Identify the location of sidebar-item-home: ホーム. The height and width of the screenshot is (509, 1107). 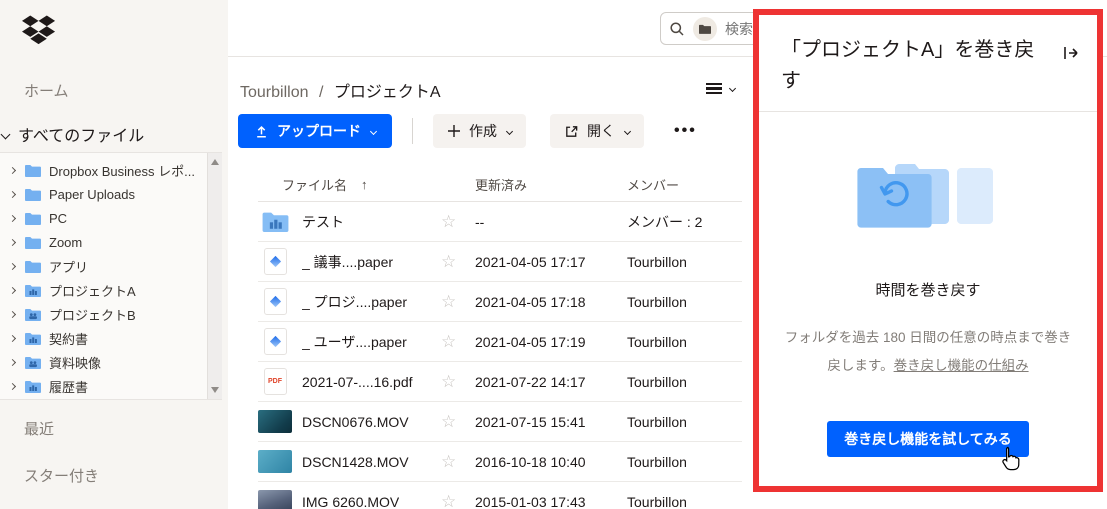
(46, 90).